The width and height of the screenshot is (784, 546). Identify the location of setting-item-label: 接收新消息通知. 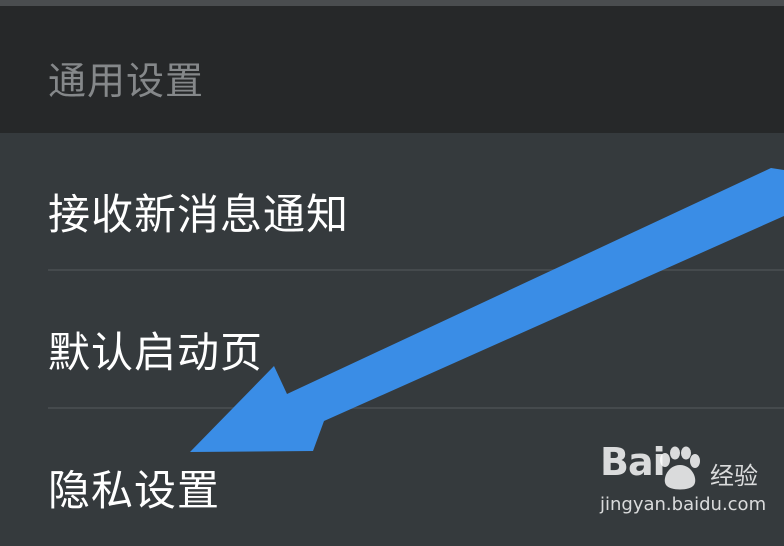
(199, 214).